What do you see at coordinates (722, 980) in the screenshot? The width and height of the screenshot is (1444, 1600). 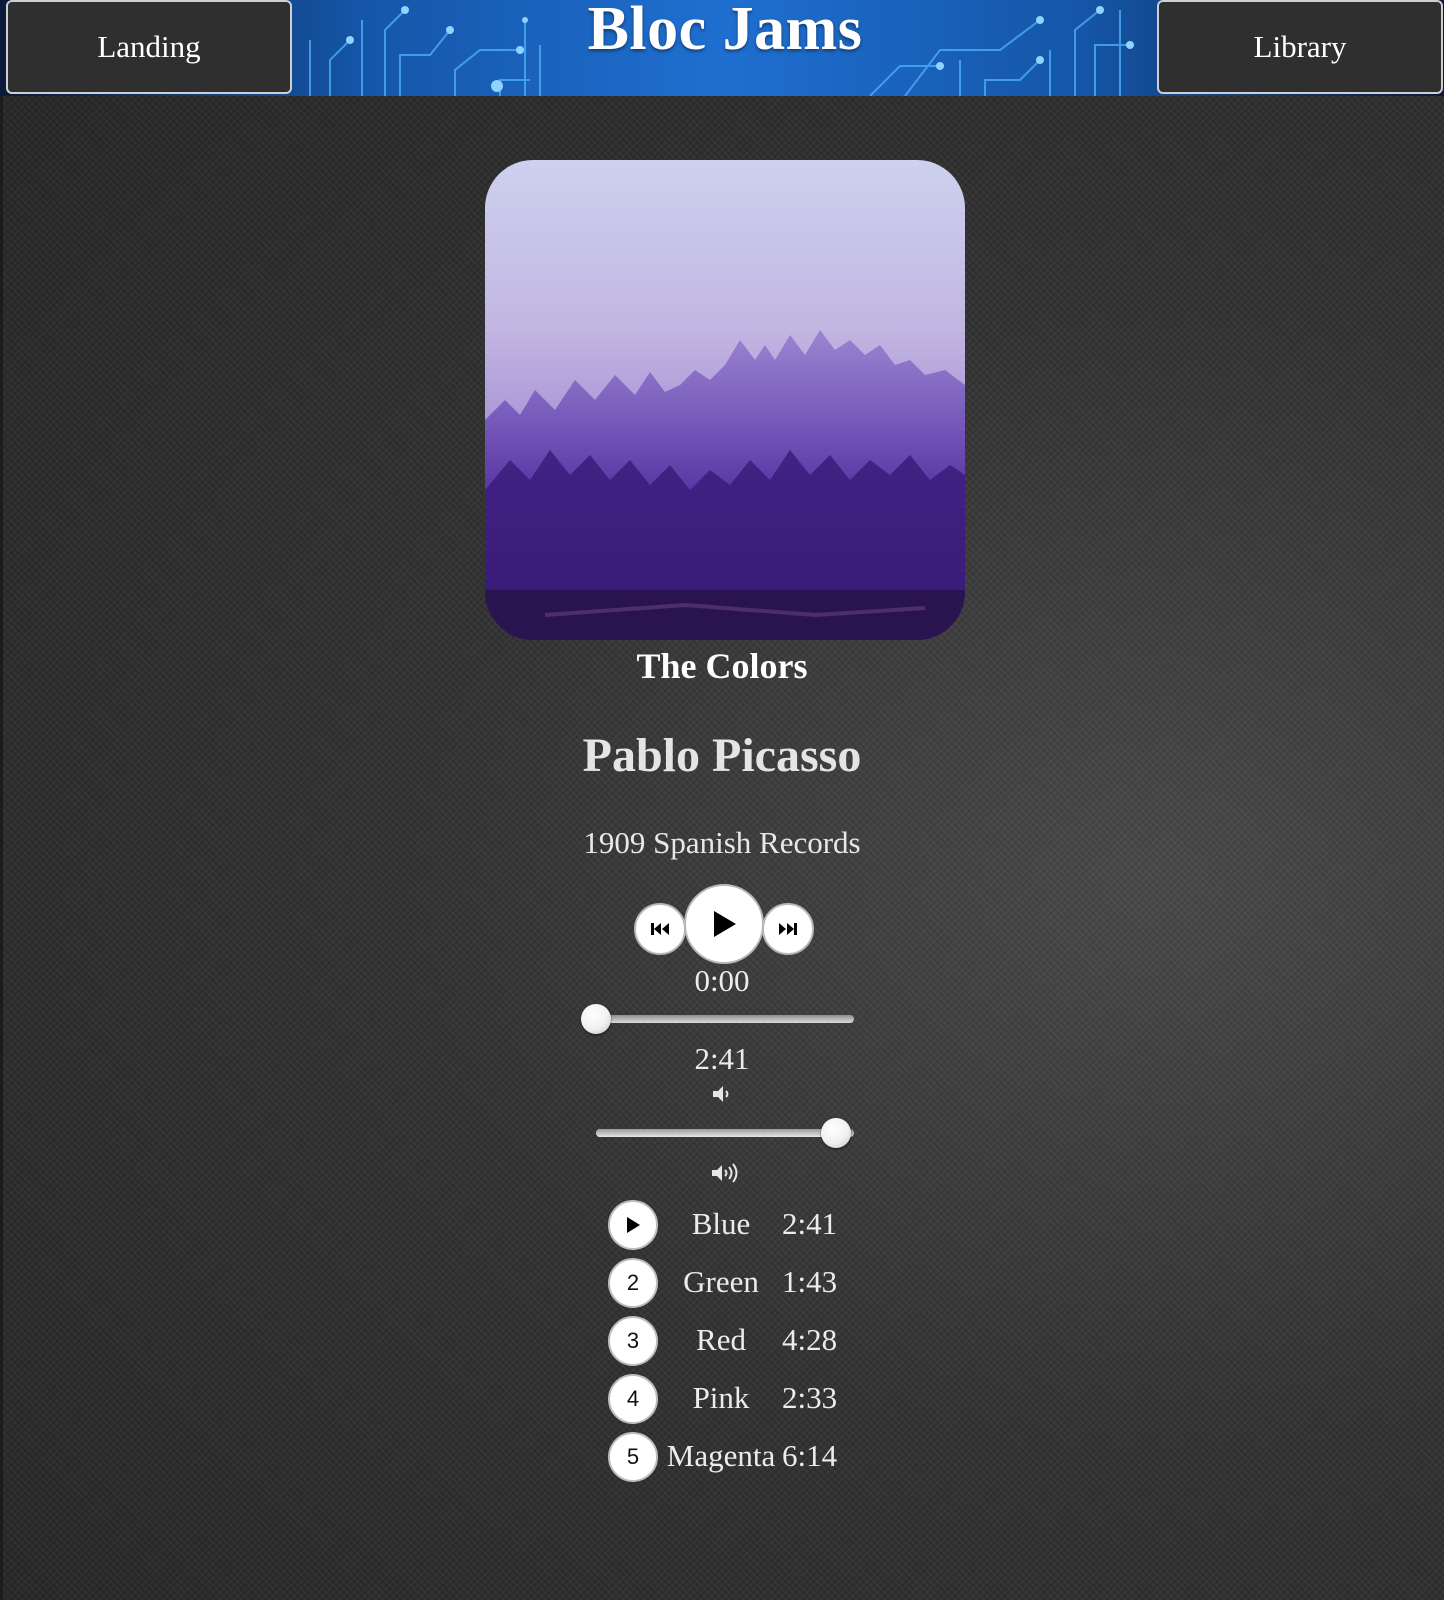 I see `current-time: 0:00` at bounding box center [722, 980].